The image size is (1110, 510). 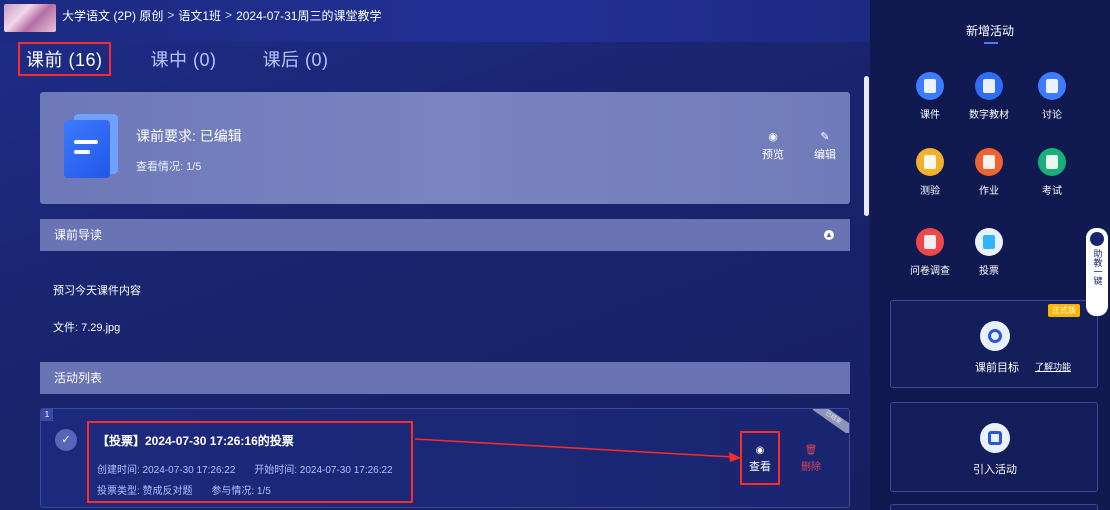 What do you see at coordinates (930, 115) in the screenshot?
I see `tool-label: 课件` at bounding box center [930, 115].